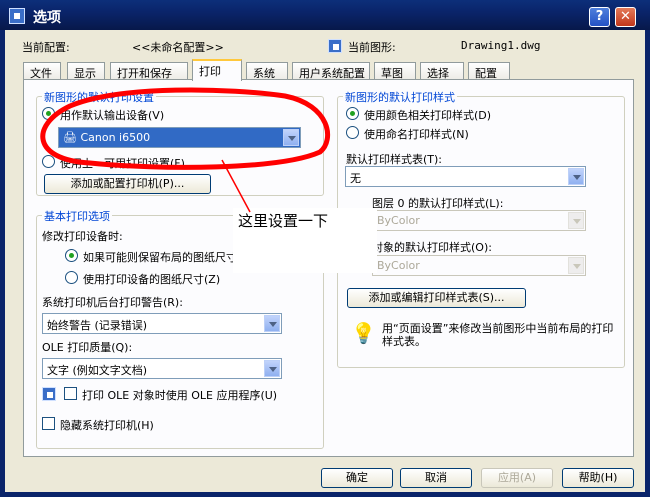  Describe the element at coordinates (283, 221) in the screenshot. I see `annotation-hint: 这里设置一下` at that location.